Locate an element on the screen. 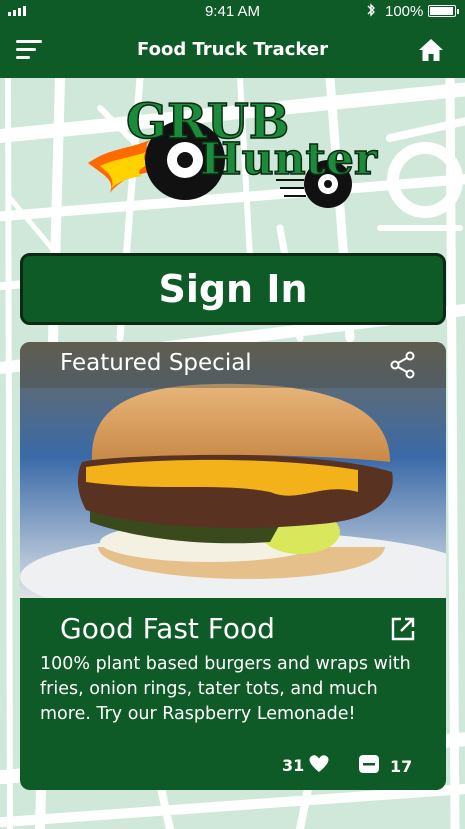 Image resolution: width=465 pixels, height=829 pixels. battery-percent: 100% is located at coordinates (404, 11).